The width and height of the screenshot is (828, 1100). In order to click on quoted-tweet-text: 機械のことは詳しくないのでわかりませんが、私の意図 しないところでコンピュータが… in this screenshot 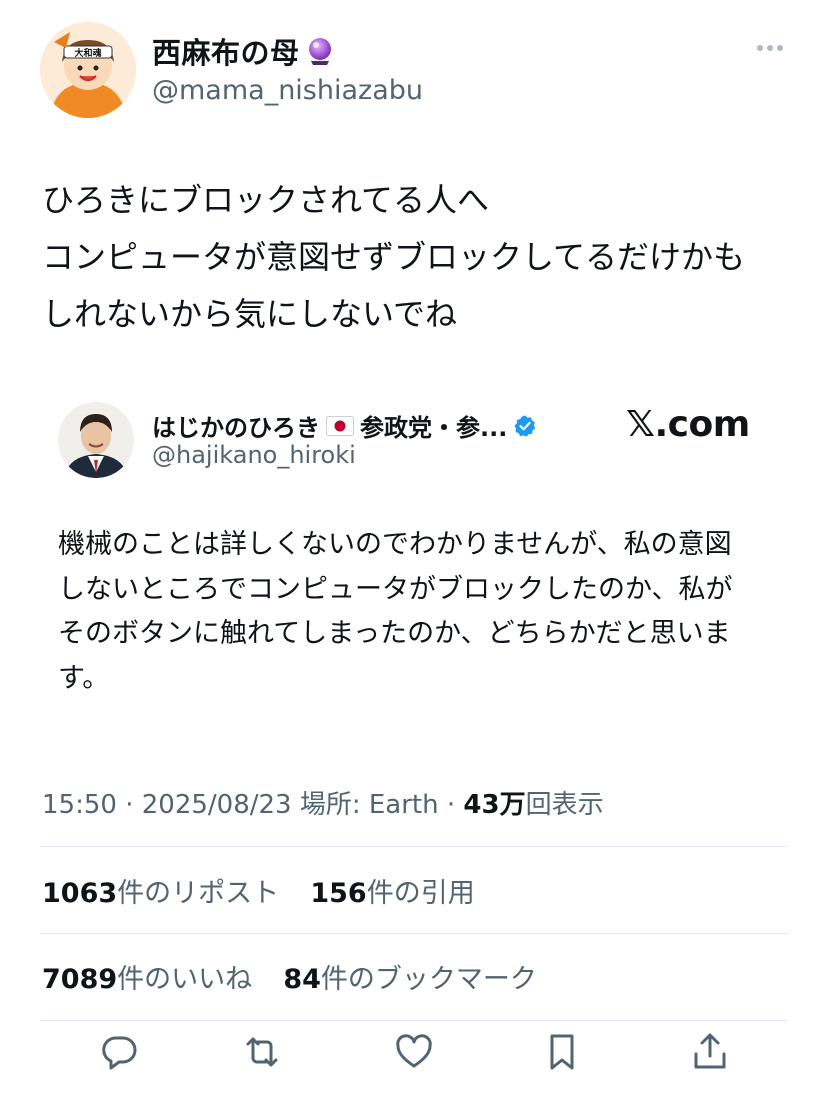, I will do `click(423, 612)`.